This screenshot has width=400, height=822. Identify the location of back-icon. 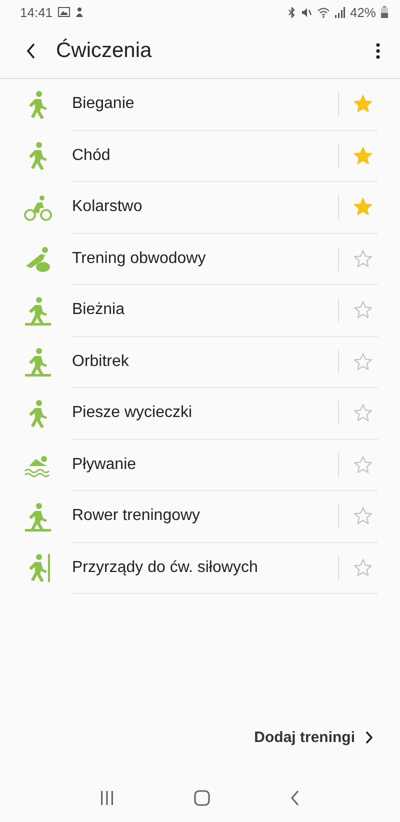
(295, 798).